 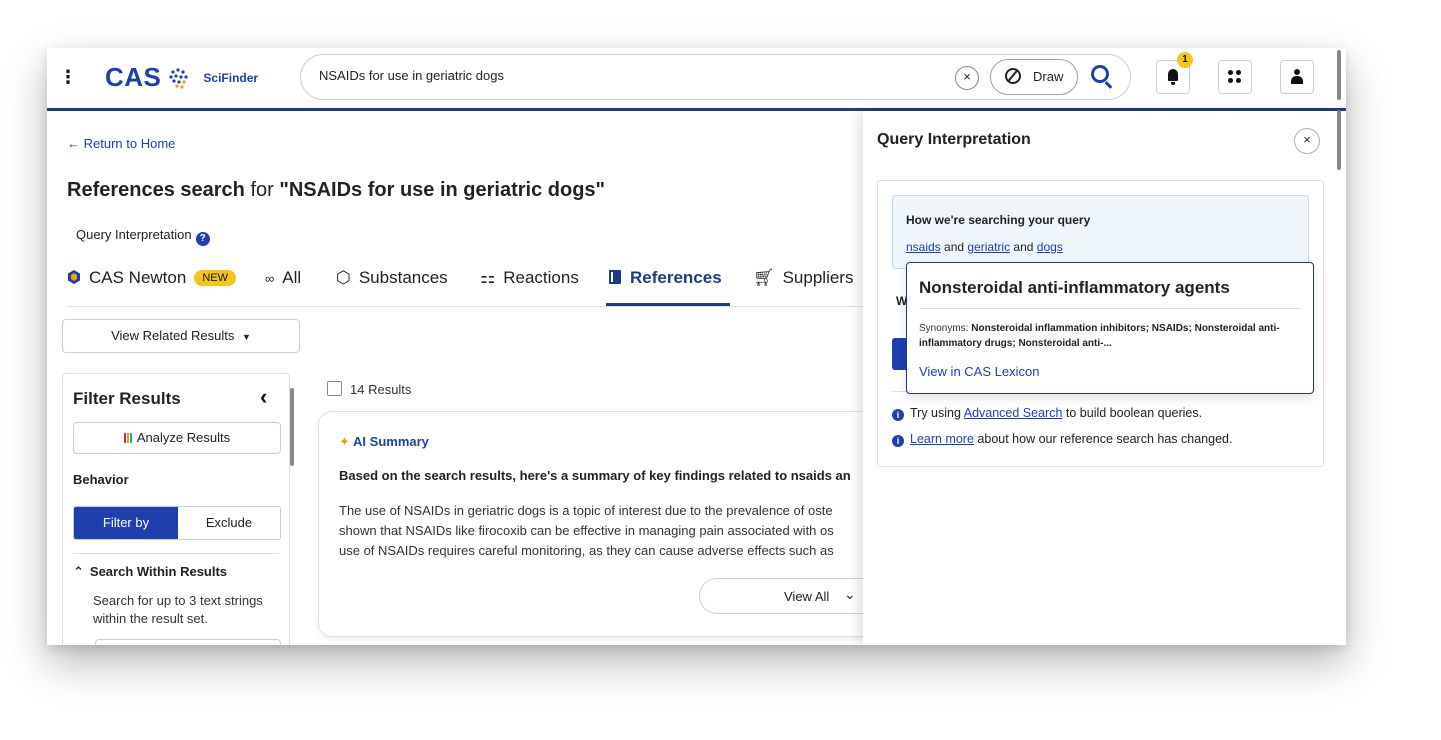 What do you see at coordinates (231, 77) in the screenshot?
I see `product-name: SciFinder` at bounding box center [231, 77].